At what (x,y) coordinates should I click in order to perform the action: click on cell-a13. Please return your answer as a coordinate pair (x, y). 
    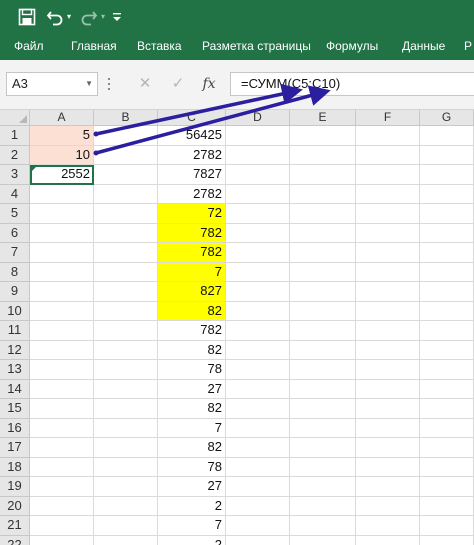
    Looking at the image, I should click on (62, 370).